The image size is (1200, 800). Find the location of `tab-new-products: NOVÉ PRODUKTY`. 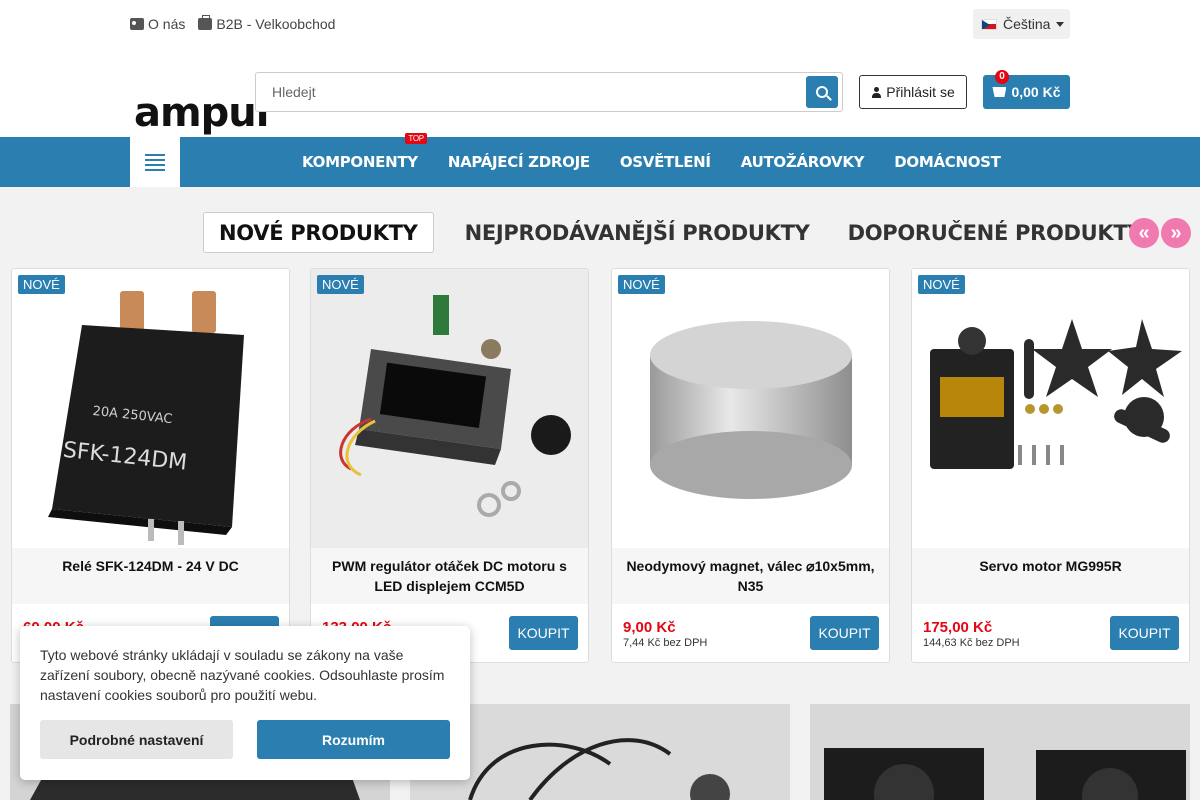

tab-new-products: NOVÉ PRODUKTY is located at coordinates (318, 232).